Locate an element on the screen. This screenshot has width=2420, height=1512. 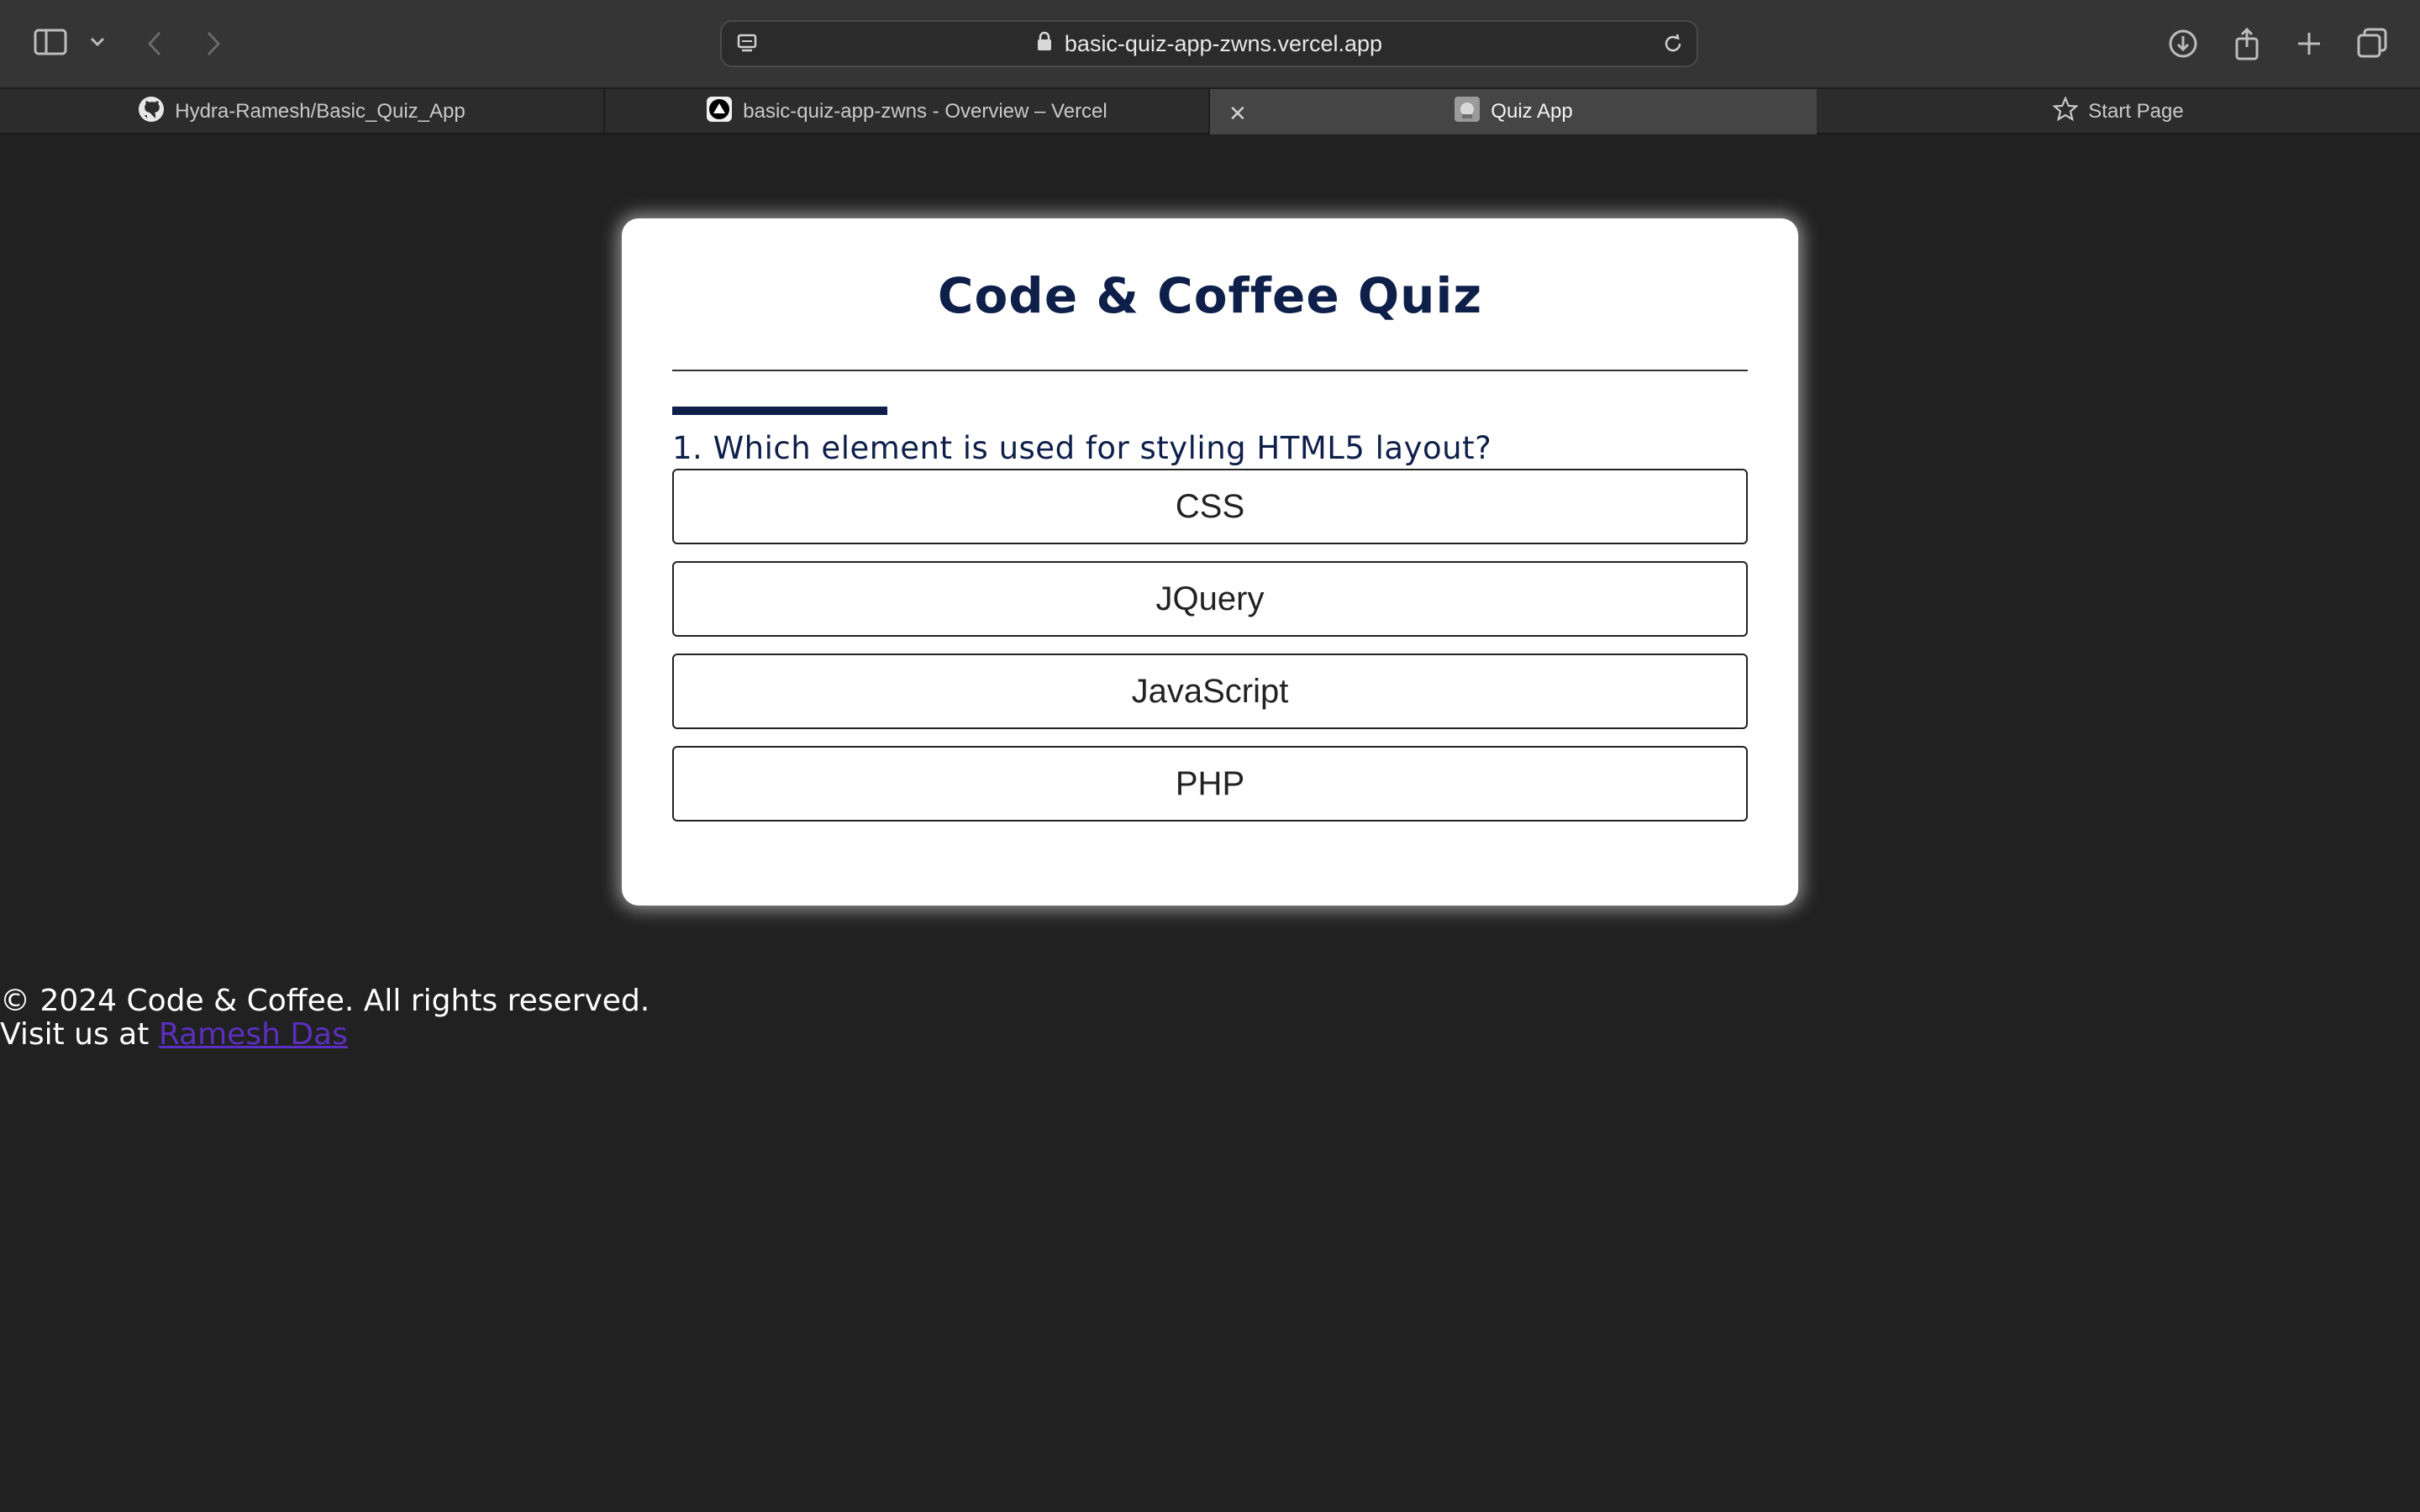
tab-label: basic-quiz-app-zwns - Overview – Vercel is located at coordinates (925, 111).